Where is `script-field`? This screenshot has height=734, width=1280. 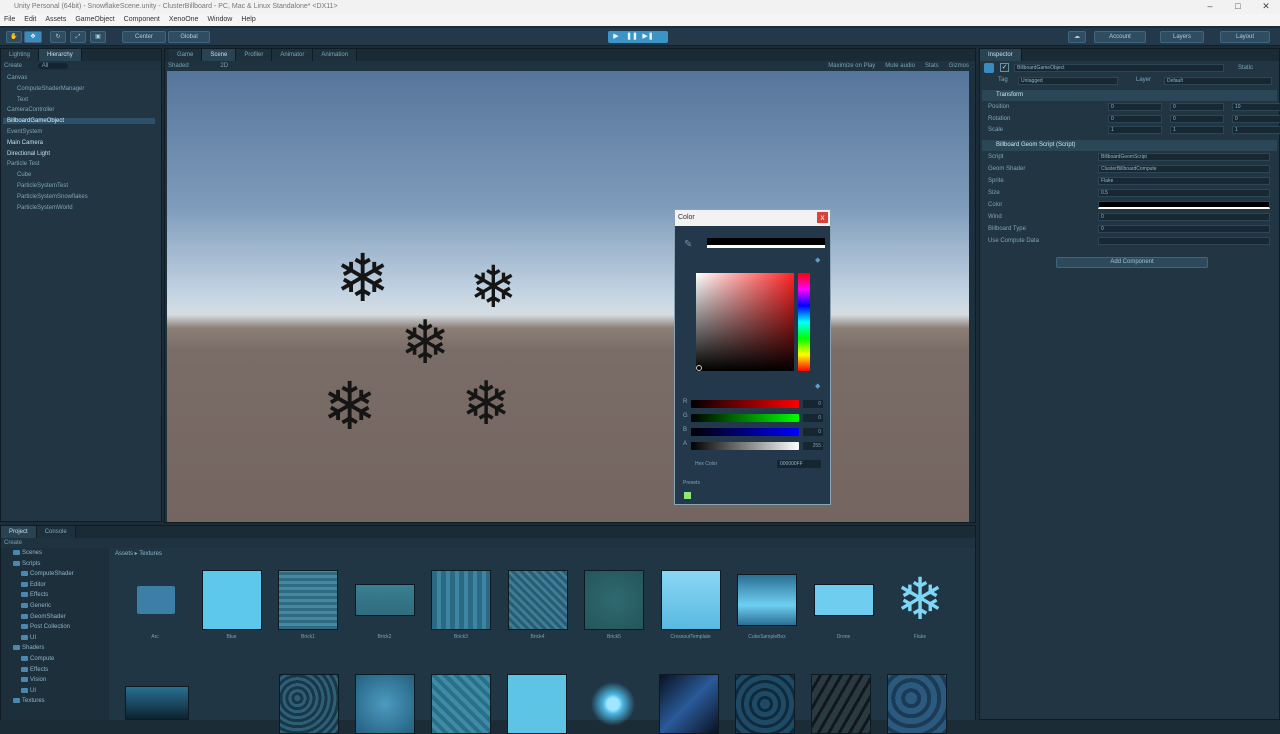
script-field is located at coordinates (1184, 205).